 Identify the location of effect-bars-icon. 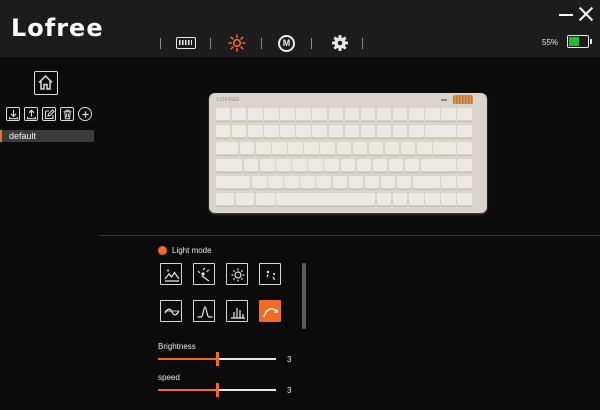
(237, 311).